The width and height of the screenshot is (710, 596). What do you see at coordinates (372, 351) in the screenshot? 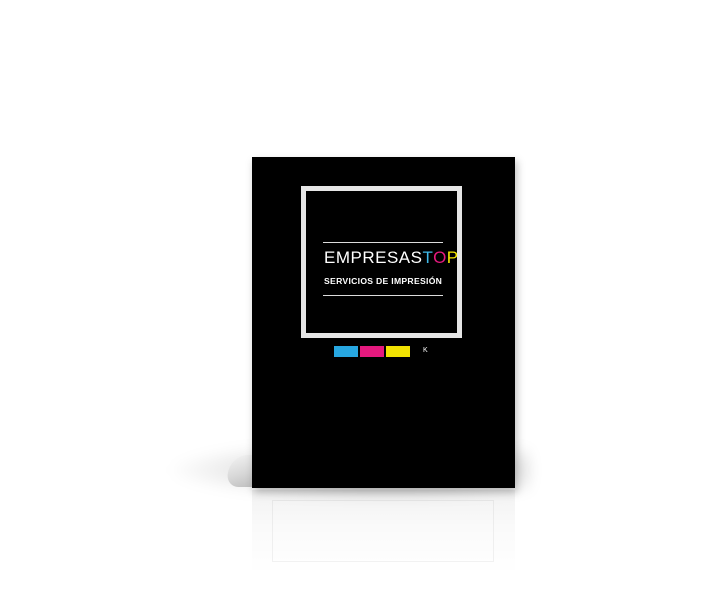
I see `magenta-swatch` at bounding box center [372, 351].